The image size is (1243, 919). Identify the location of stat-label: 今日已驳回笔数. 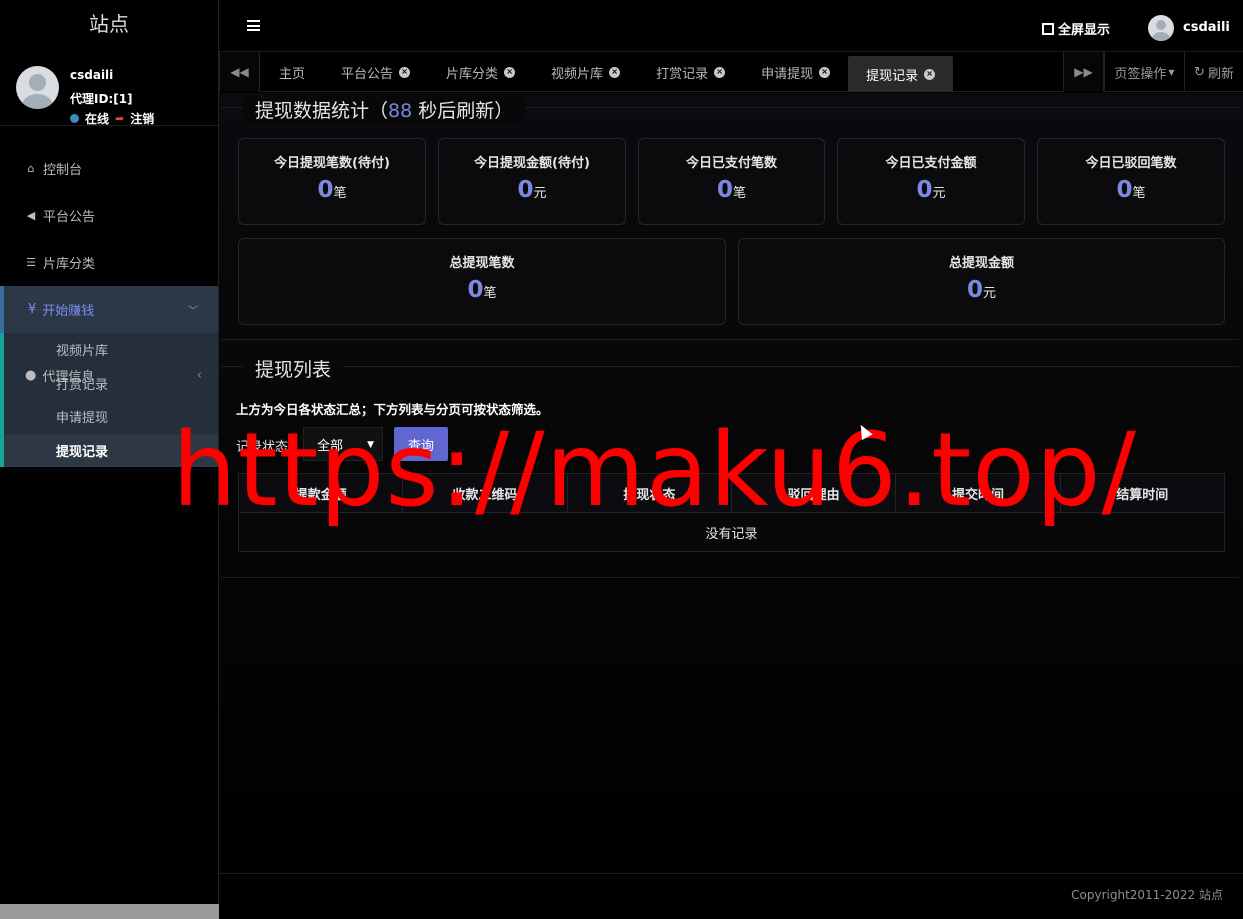
(1131, 163).